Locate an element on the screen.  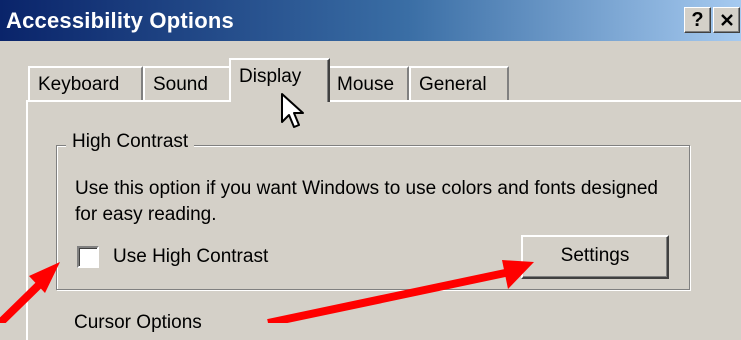
arrow-to-checkbox-icon is located at coordinates (30, 292).